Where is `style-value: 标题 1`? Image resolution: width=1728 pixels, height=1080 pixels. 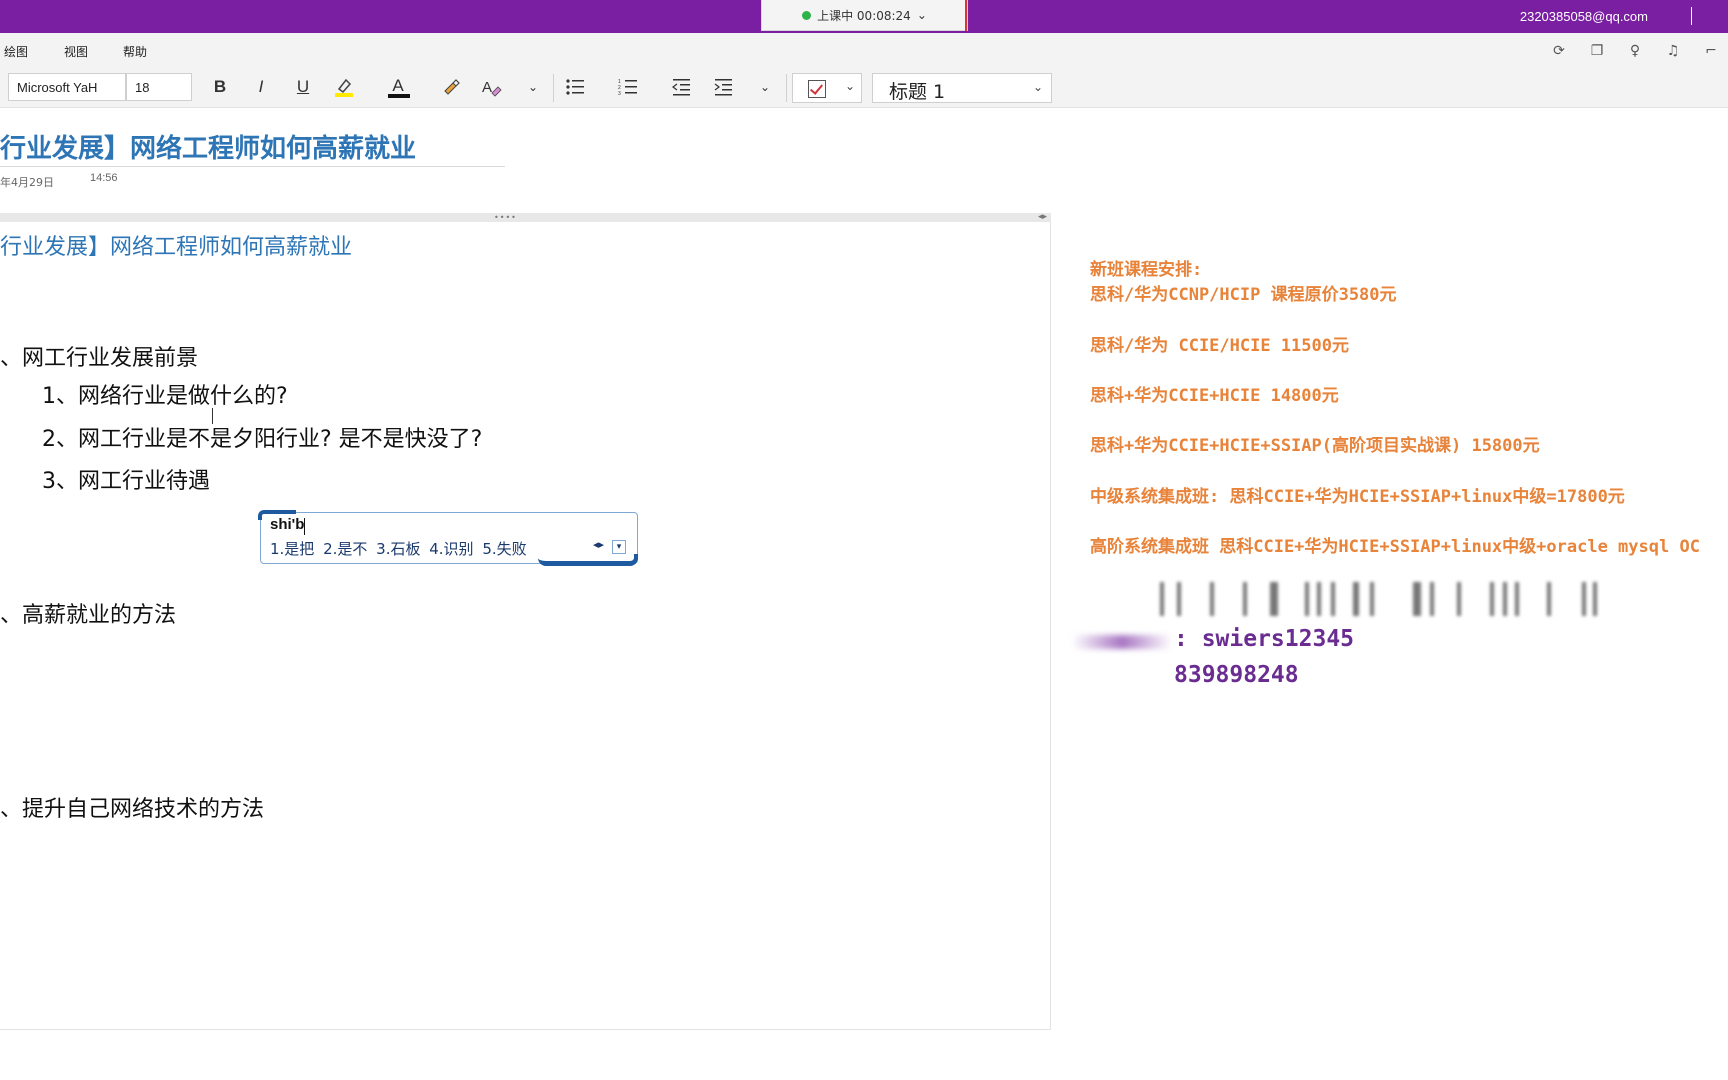 style-value: 标题 1 is located at coordinates (917, 92).